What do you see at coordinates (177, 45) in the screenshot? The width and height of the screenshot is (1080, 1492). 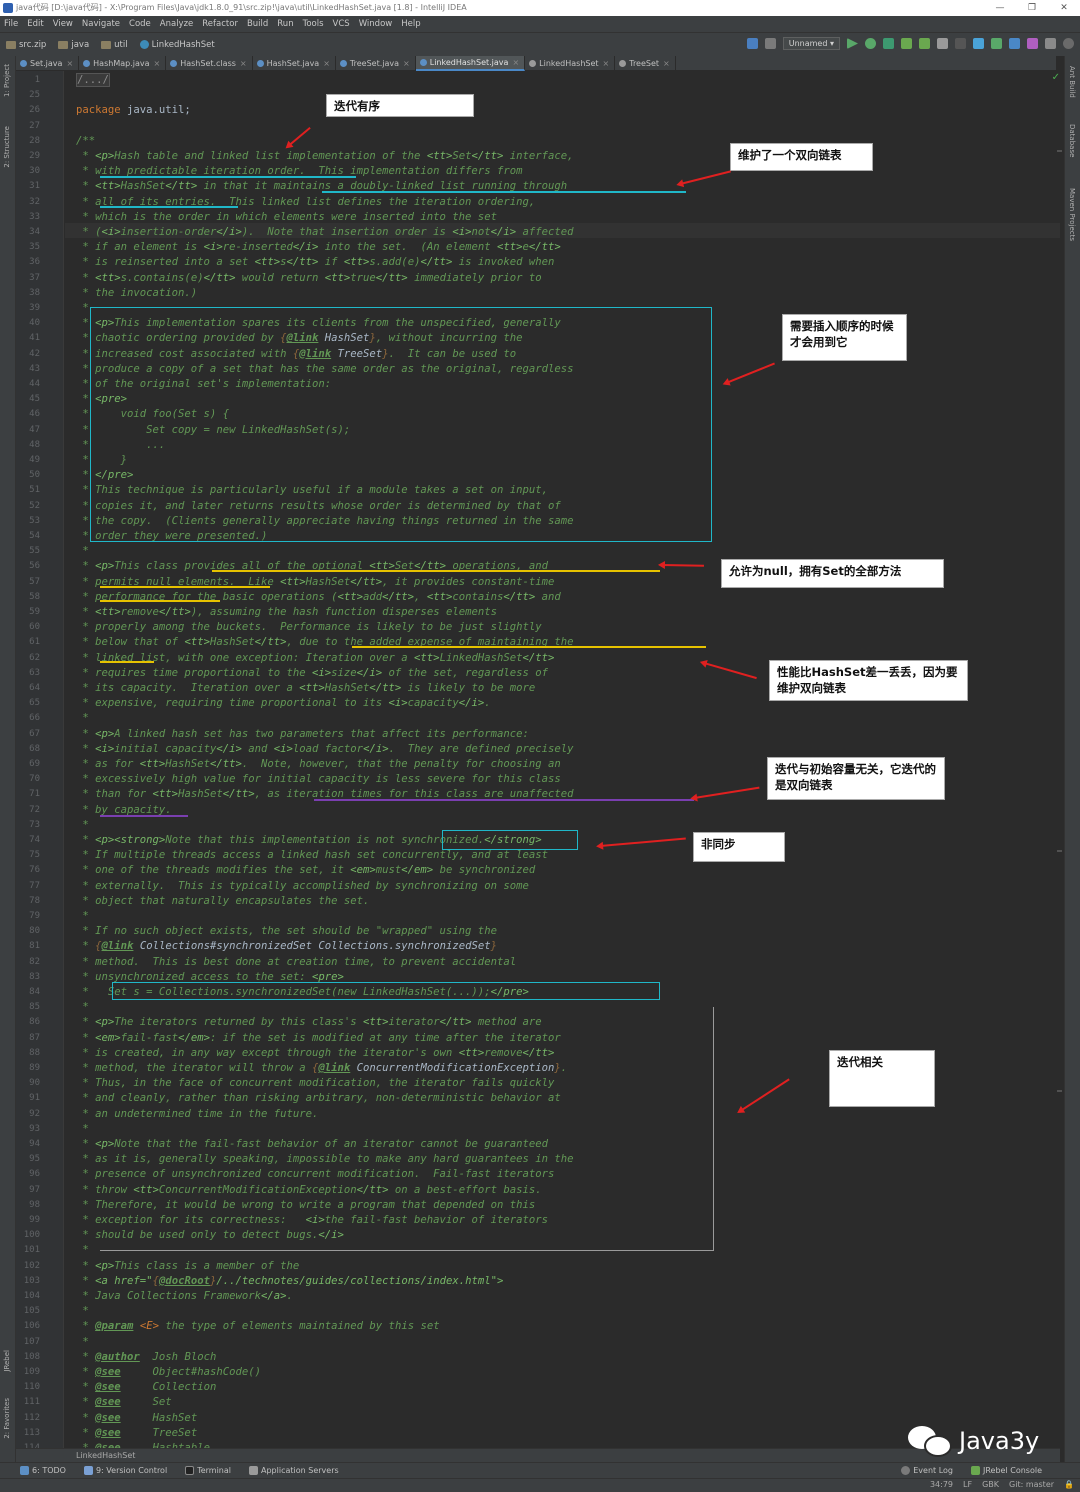 I see `breadcrumb-linkedhashset: LinkedHashSet` at bounding box center [177, 45].